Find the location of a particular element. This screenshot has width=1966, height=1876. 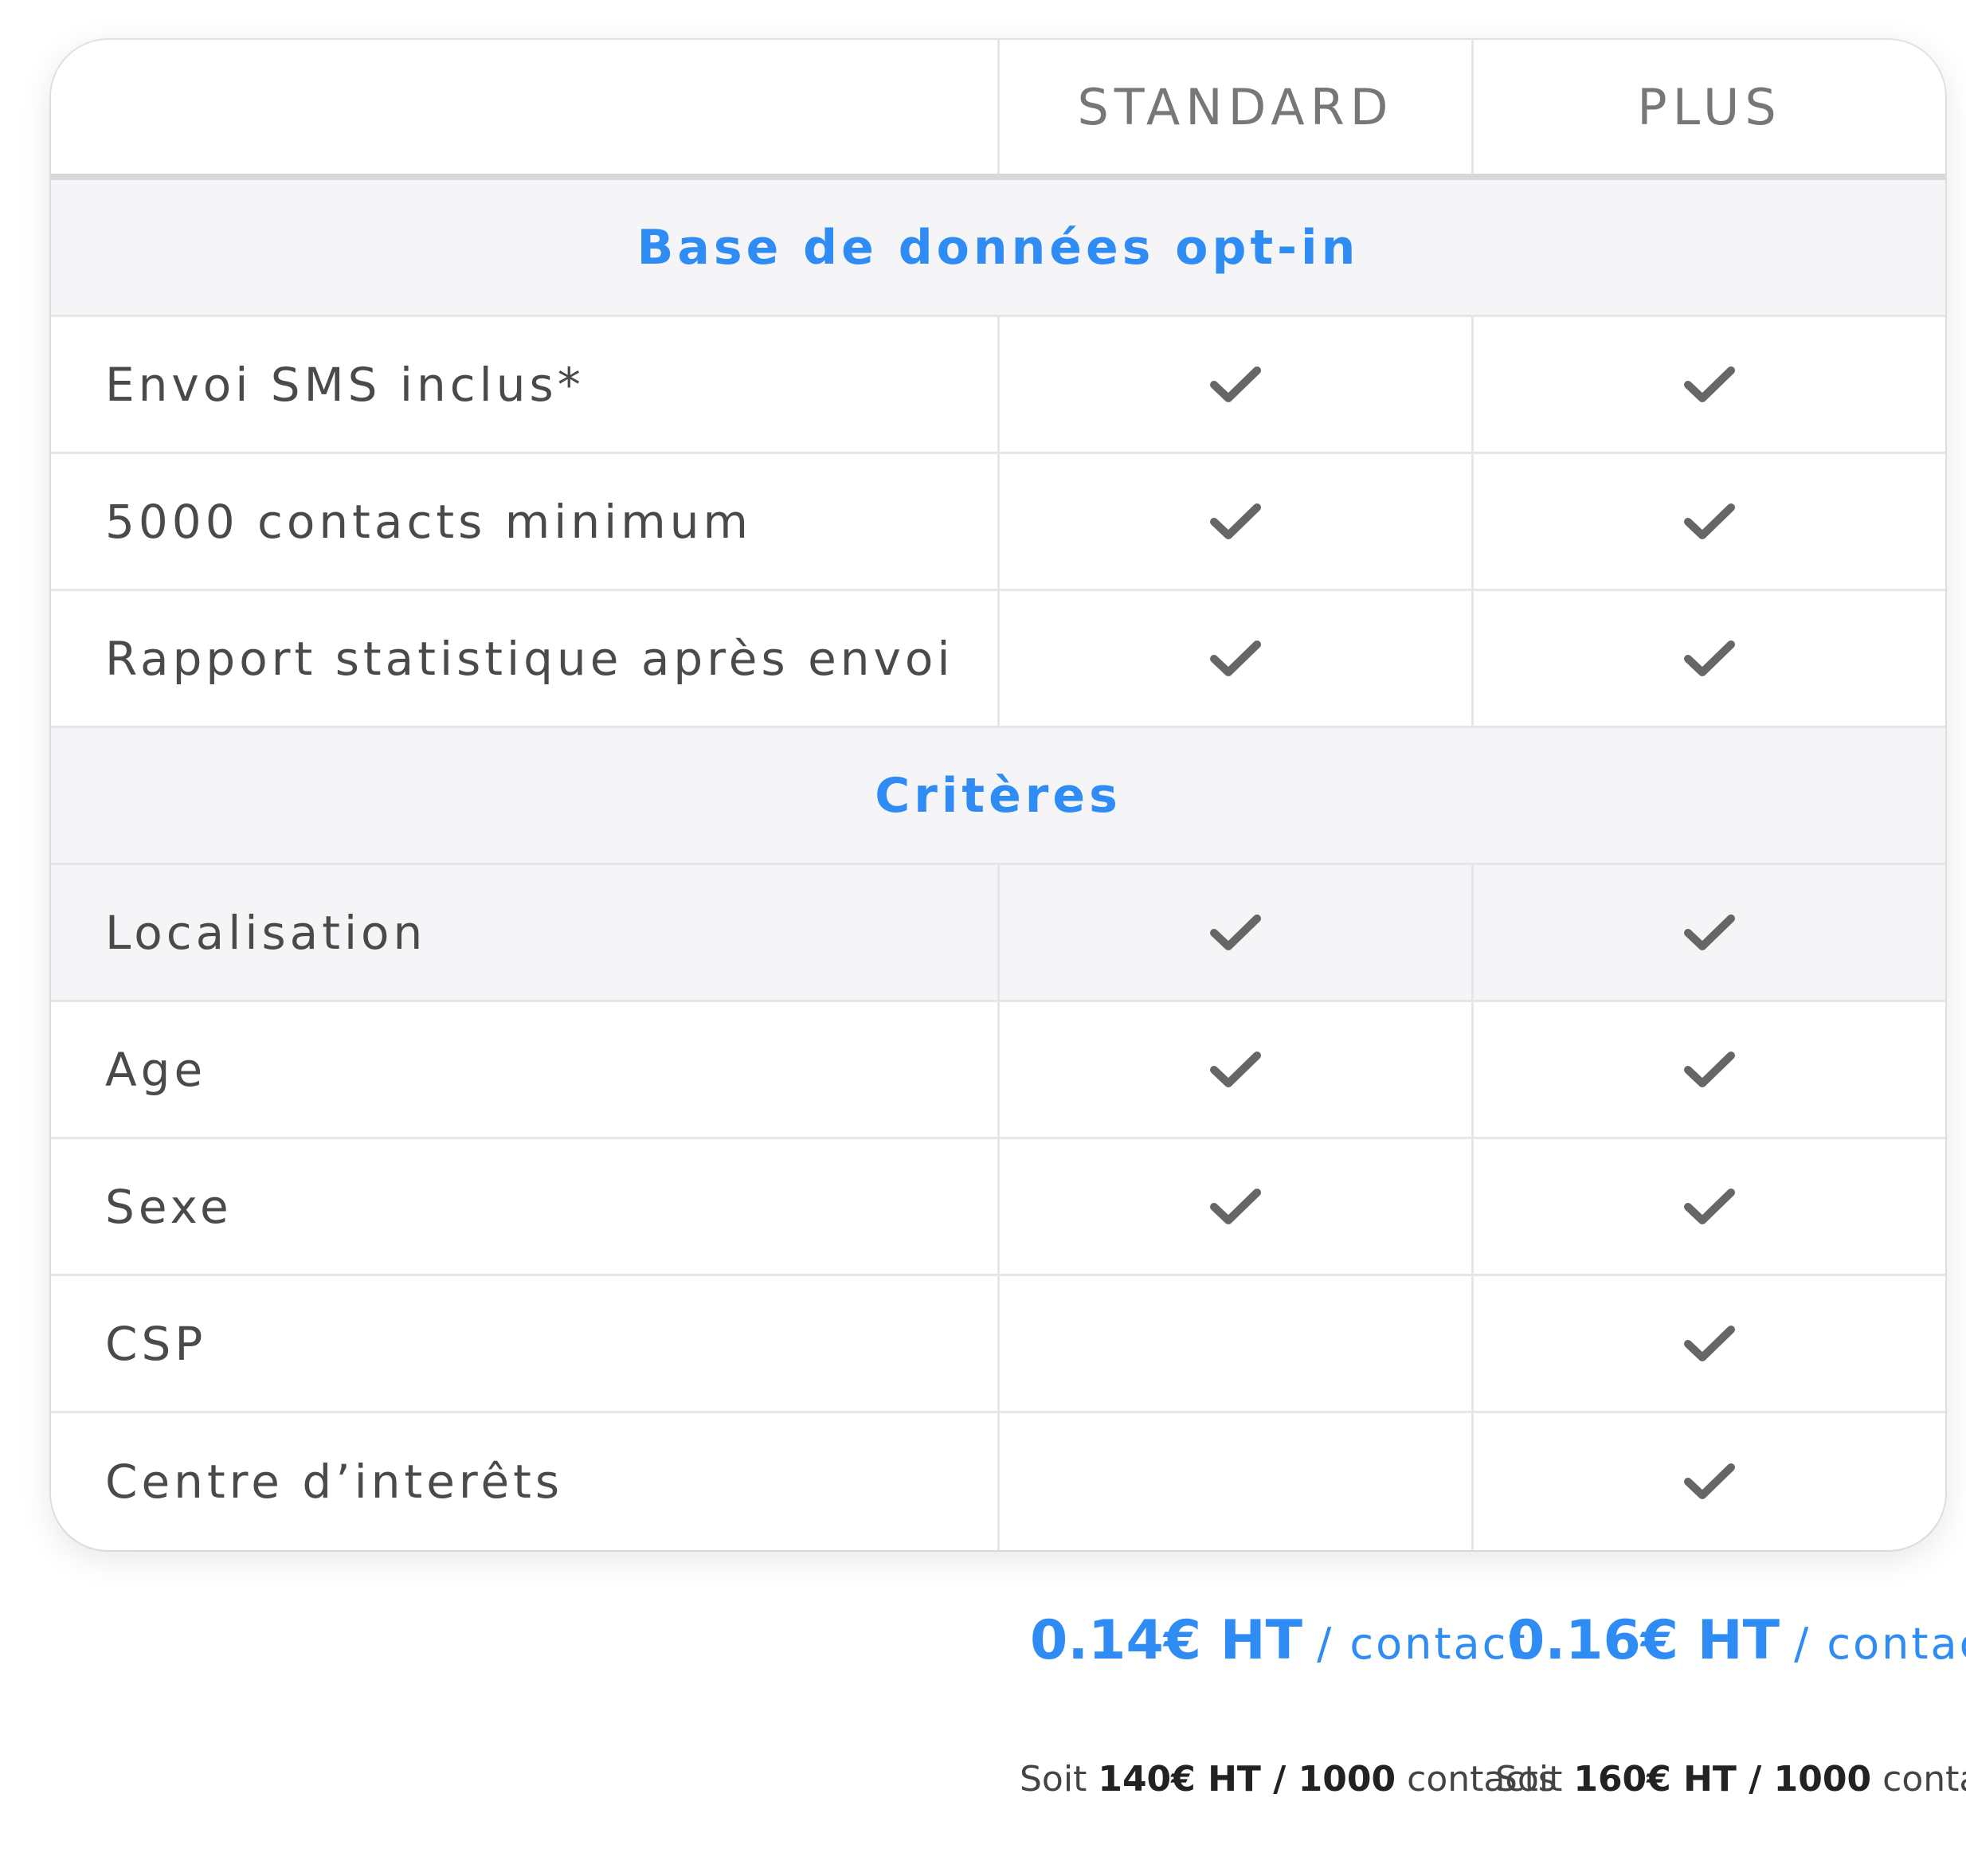

feature-cell: Rapport statistique après envoi is located at coordinates (524, 658).